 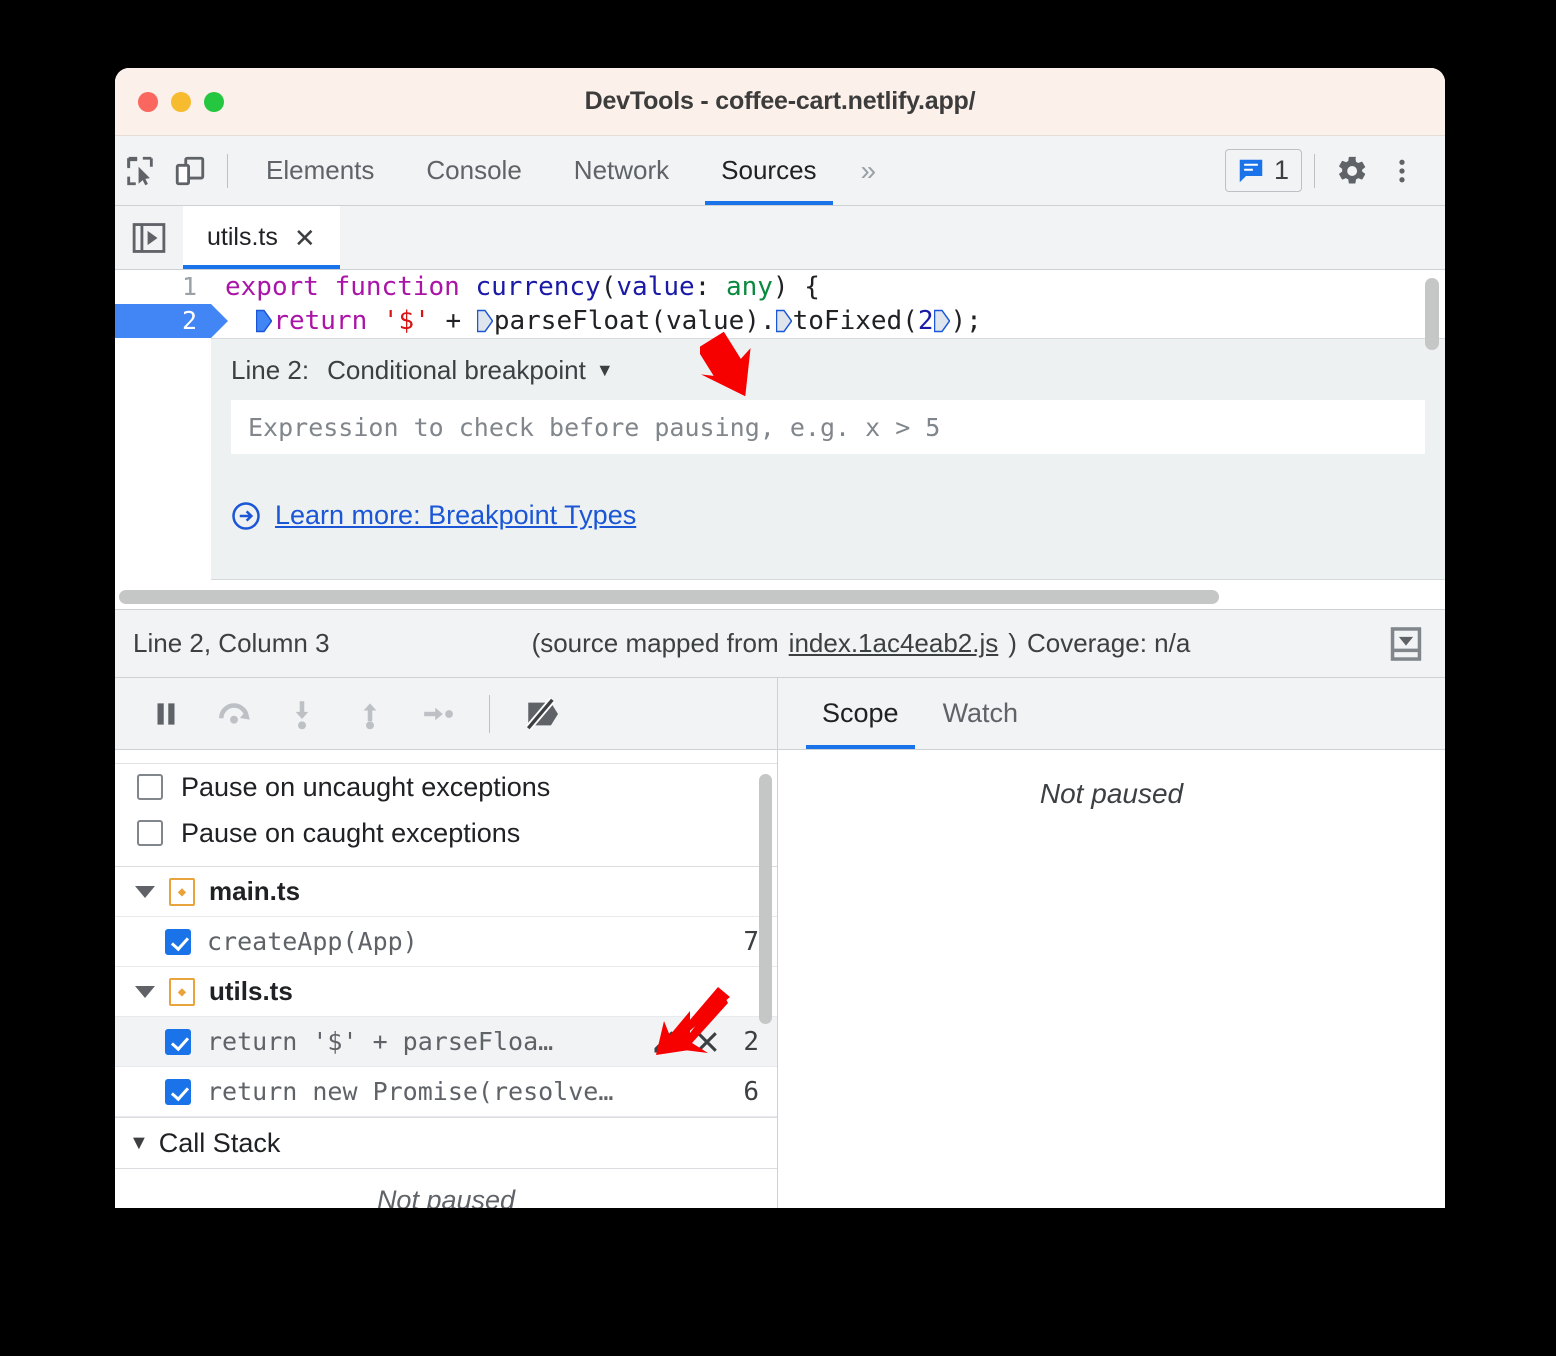 I want to click on token-any-type: any, so click(x=749, y=287).